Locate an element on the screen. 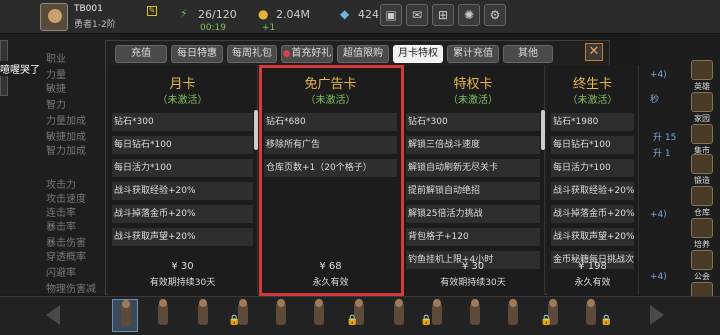 The image size is (720, 335). chat-message: 噫喔哭了 is located at coordinates (21, 68).